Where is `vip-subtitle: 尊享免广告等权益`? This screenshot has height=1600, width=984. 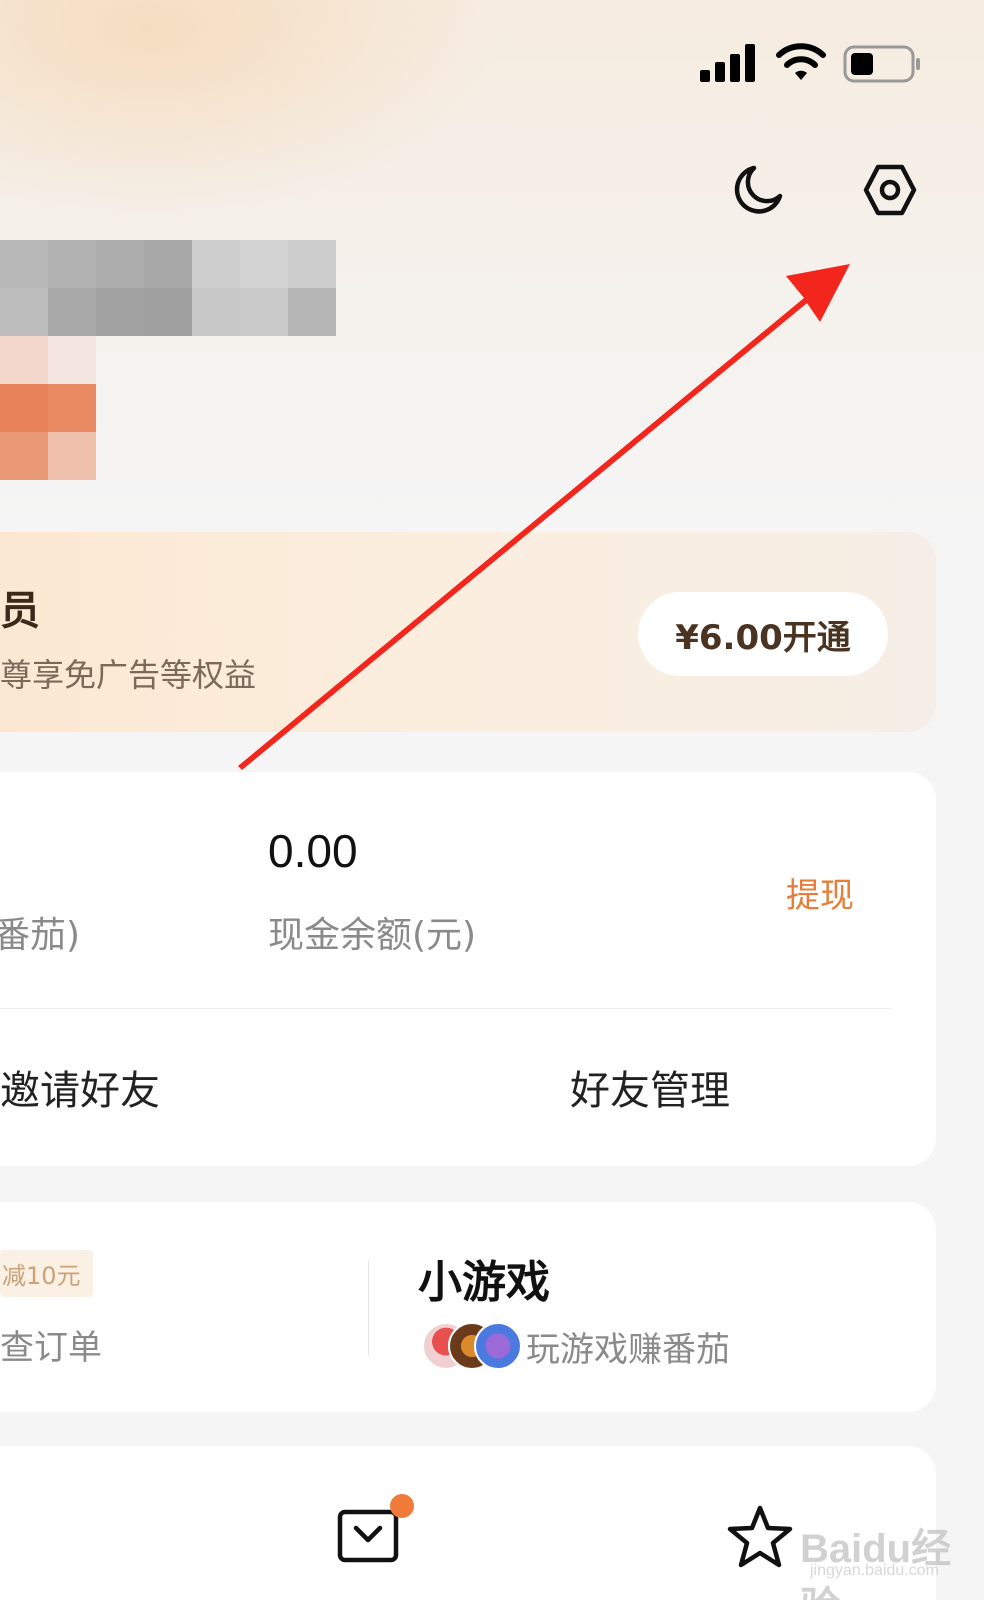 vip-subtitle: 尊享免广告等权益 is located at coordinates (128, 675).